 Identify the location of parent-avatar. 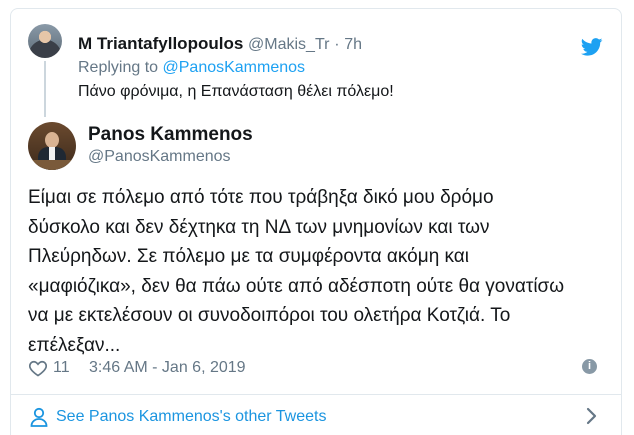
(45, 41).